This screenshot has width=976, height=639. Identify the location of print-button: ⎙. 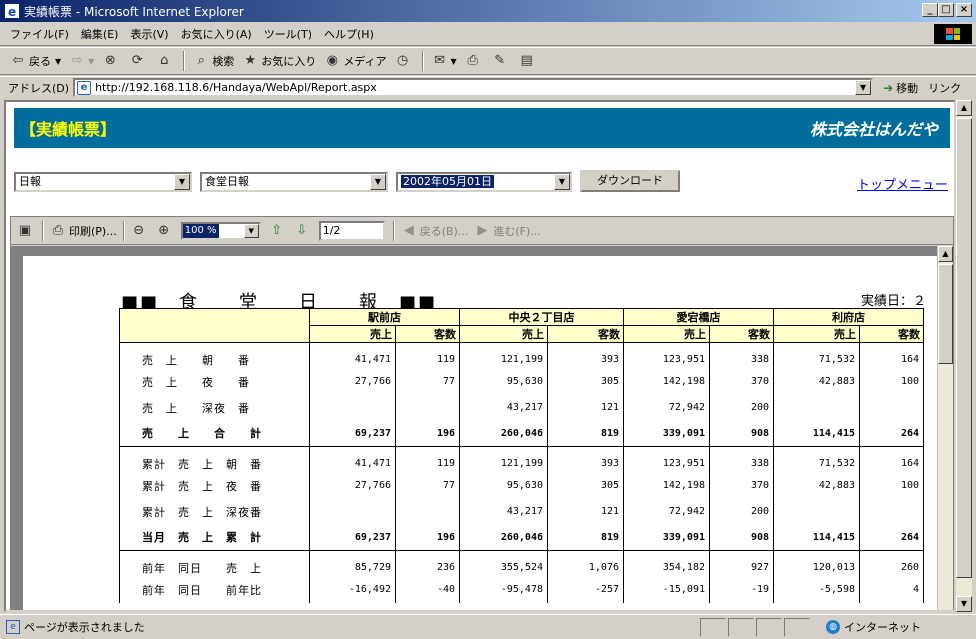
(474, 61).